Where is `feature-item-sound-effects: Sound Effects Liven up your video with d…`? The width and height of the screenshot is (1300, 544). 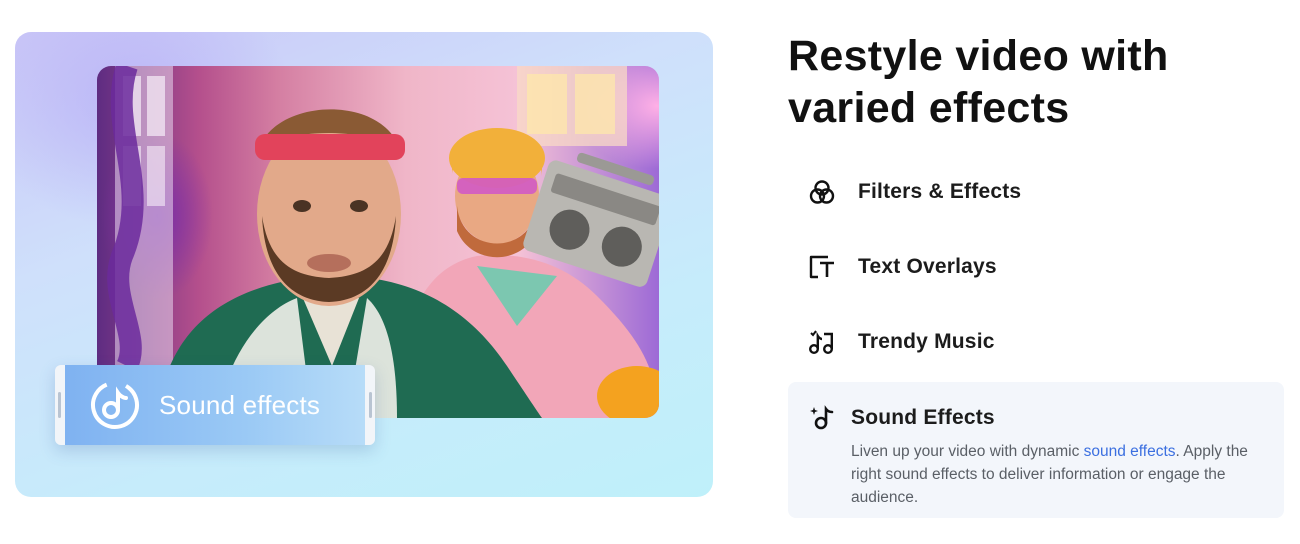
feature-item-sound-effects: Sound Effects Liven up your video with d… is located at coordinates (1036, 450).